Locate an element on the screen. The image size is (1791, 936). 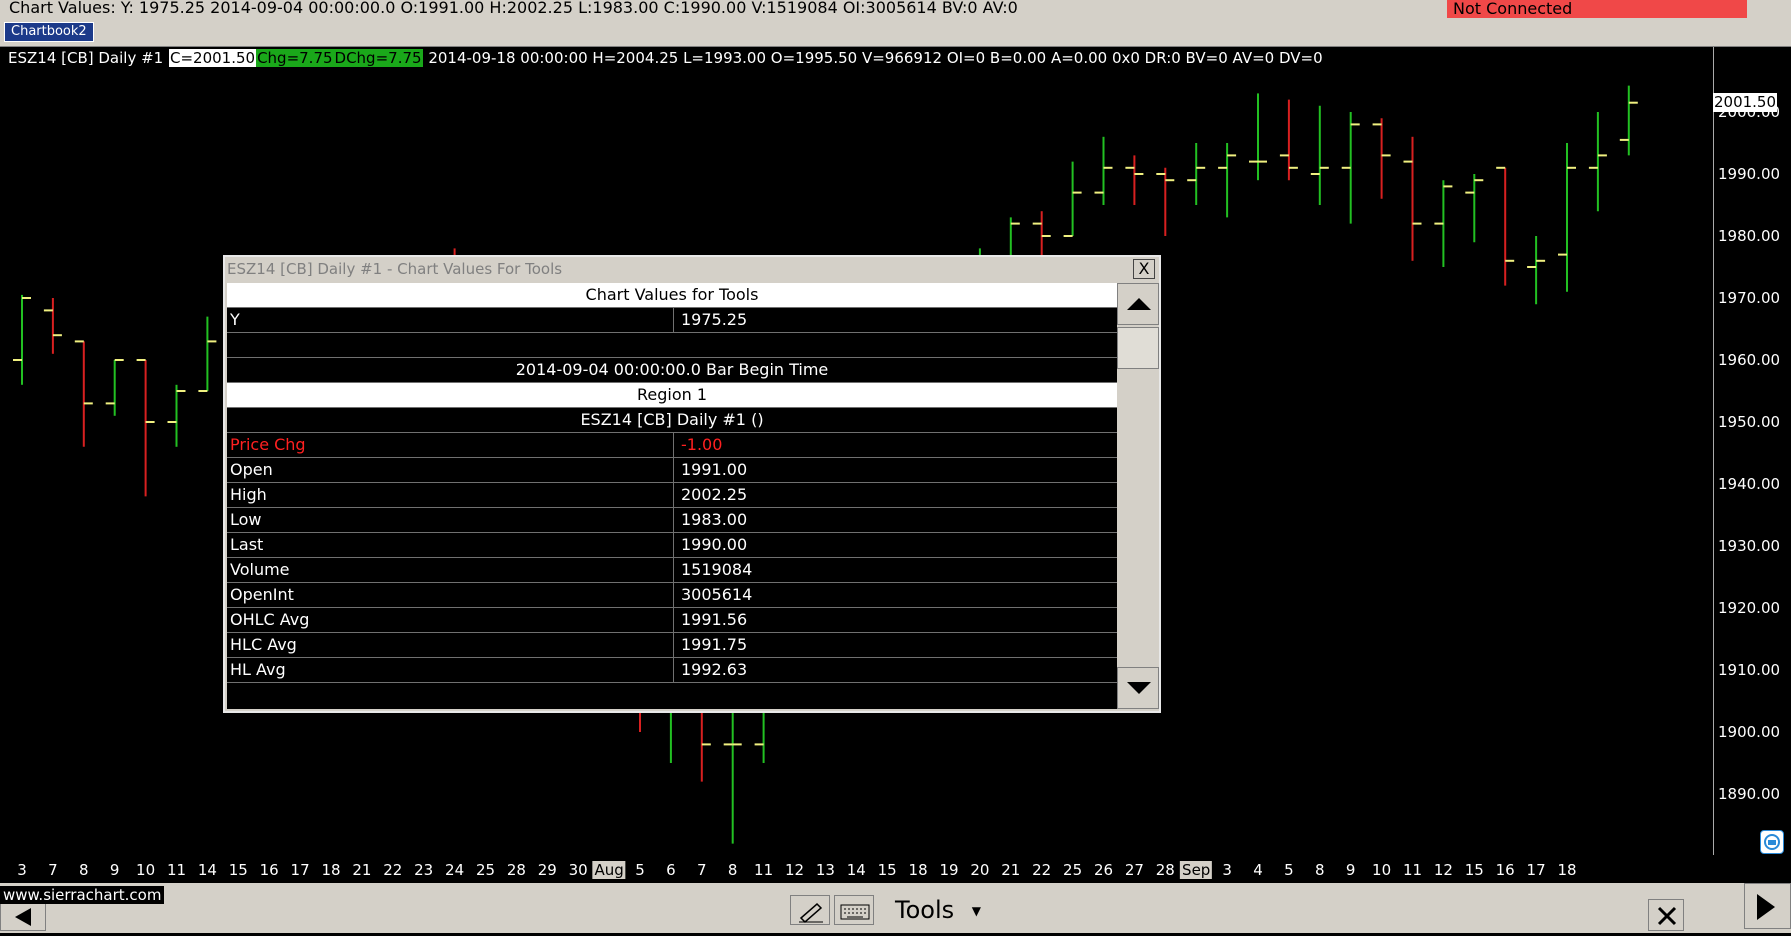
value-cell: 1519084 is located at coordinates (712, 570).